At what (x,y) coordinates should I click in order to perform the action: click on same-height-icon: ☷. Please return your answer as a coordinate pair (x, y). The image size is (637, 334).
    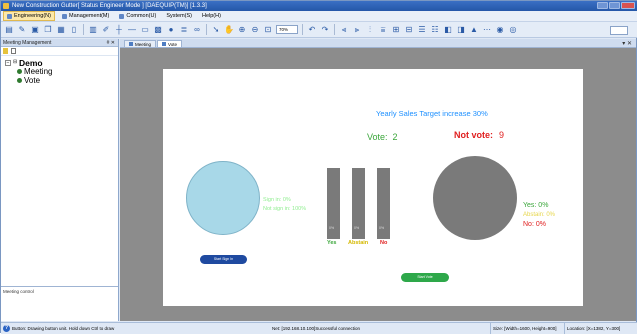
    Looking at the image, I should click on (435, 30).